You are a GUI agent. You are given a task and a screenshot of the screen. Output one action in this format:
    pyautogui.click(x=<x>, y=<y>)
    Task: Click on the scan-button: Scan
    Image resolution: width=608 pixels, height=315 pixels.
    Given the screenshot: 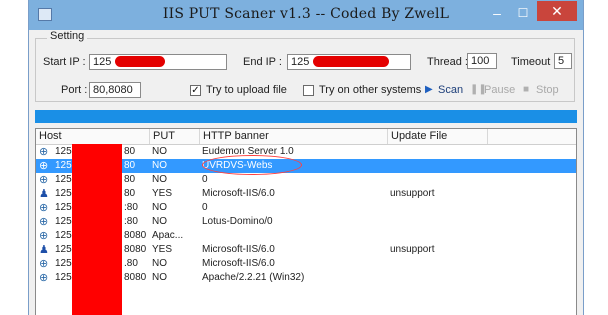 What is the action you would take?
    pyautogui.click(x=450, y=90)
    